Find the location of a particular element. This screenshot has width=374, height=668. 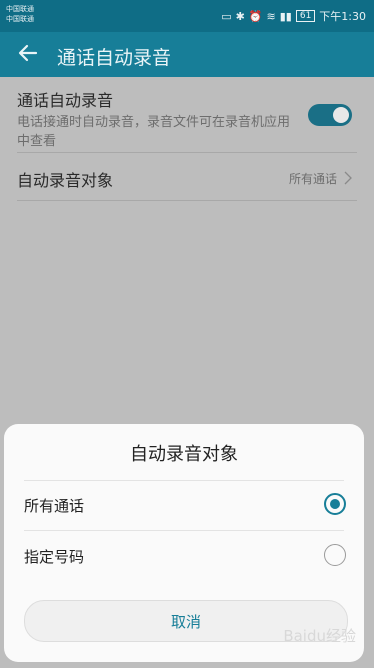

auto-record-description: 电话接通时自动录音，录音文件可在录音机应用中查看 is located at coordinates (154, 132).